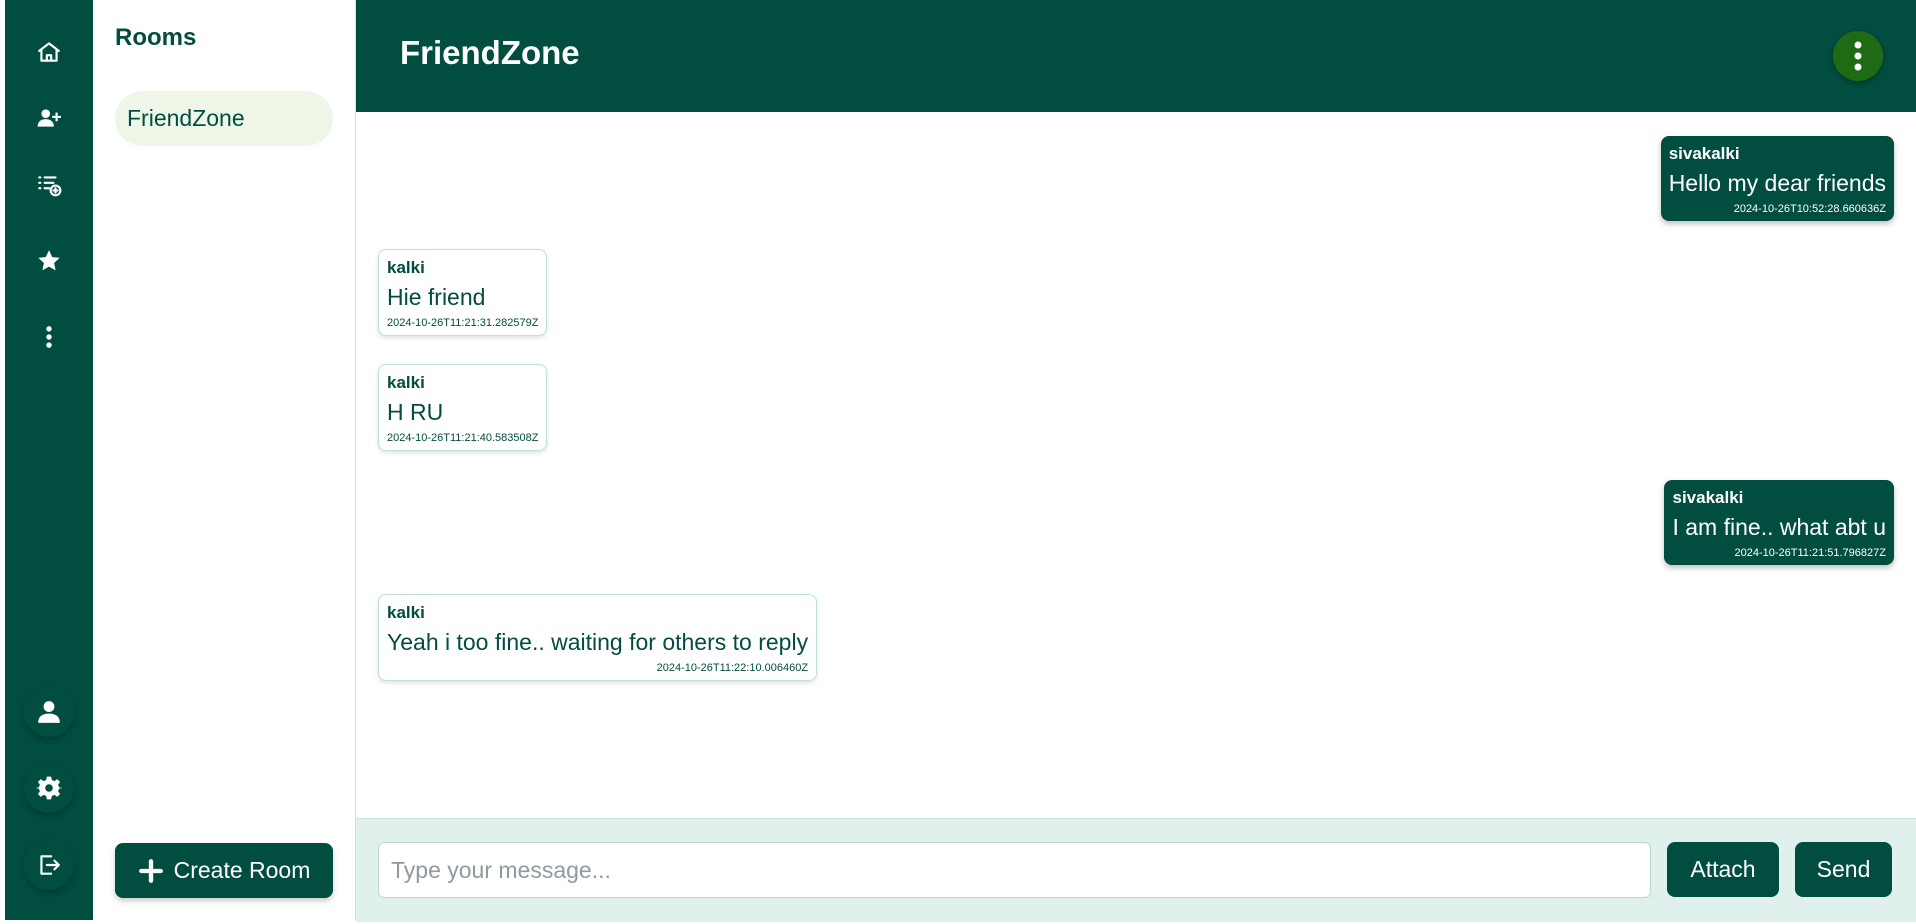 The height and width of the screenshot is (924, 1916). Describe the element at coordinates (1014, 870) in the screenshot. I see `message-input` at that location.